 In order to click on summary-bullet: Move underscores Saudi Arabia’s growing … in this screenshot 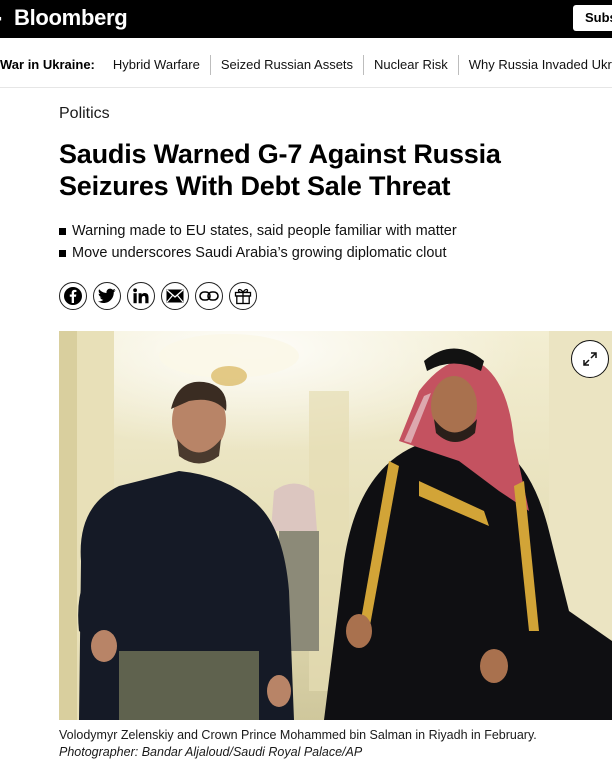, I will do `click(329, 253)`.